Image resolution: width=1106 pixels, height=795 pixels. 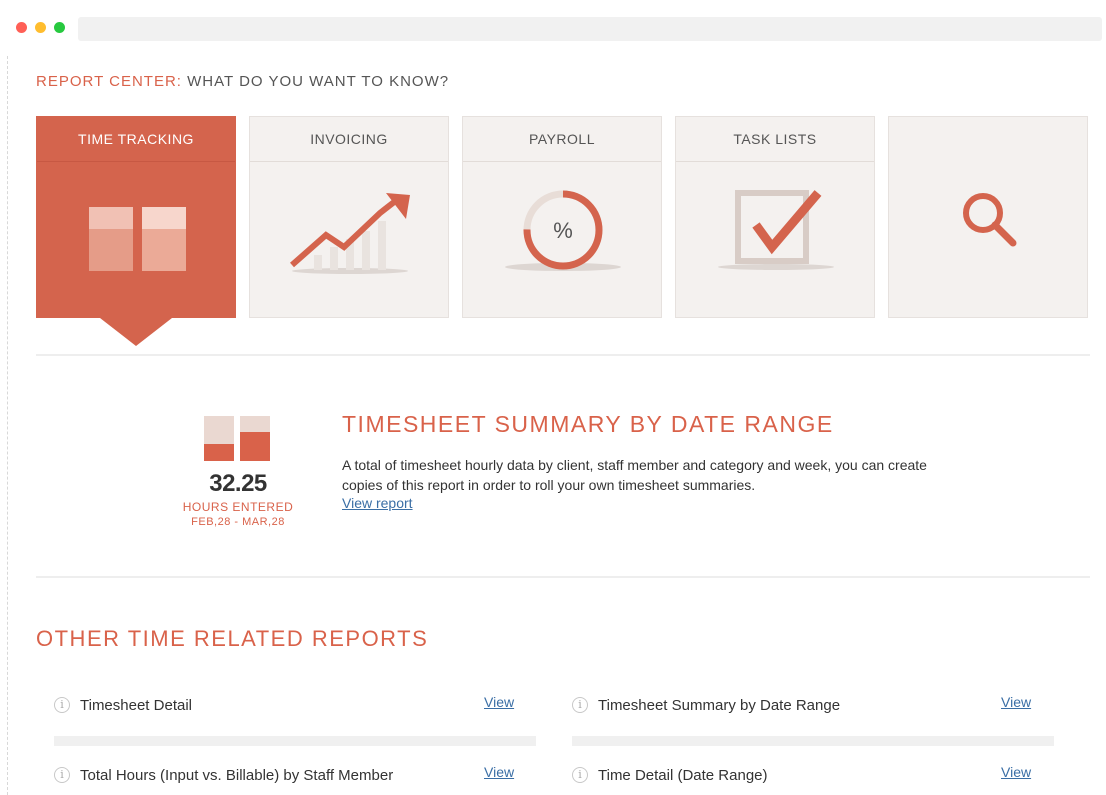 What do you see at coordinates (683, 775) in the screenshot?
I see `report-name: Time Detail (Date Range)` at bounding box center [683, 775].